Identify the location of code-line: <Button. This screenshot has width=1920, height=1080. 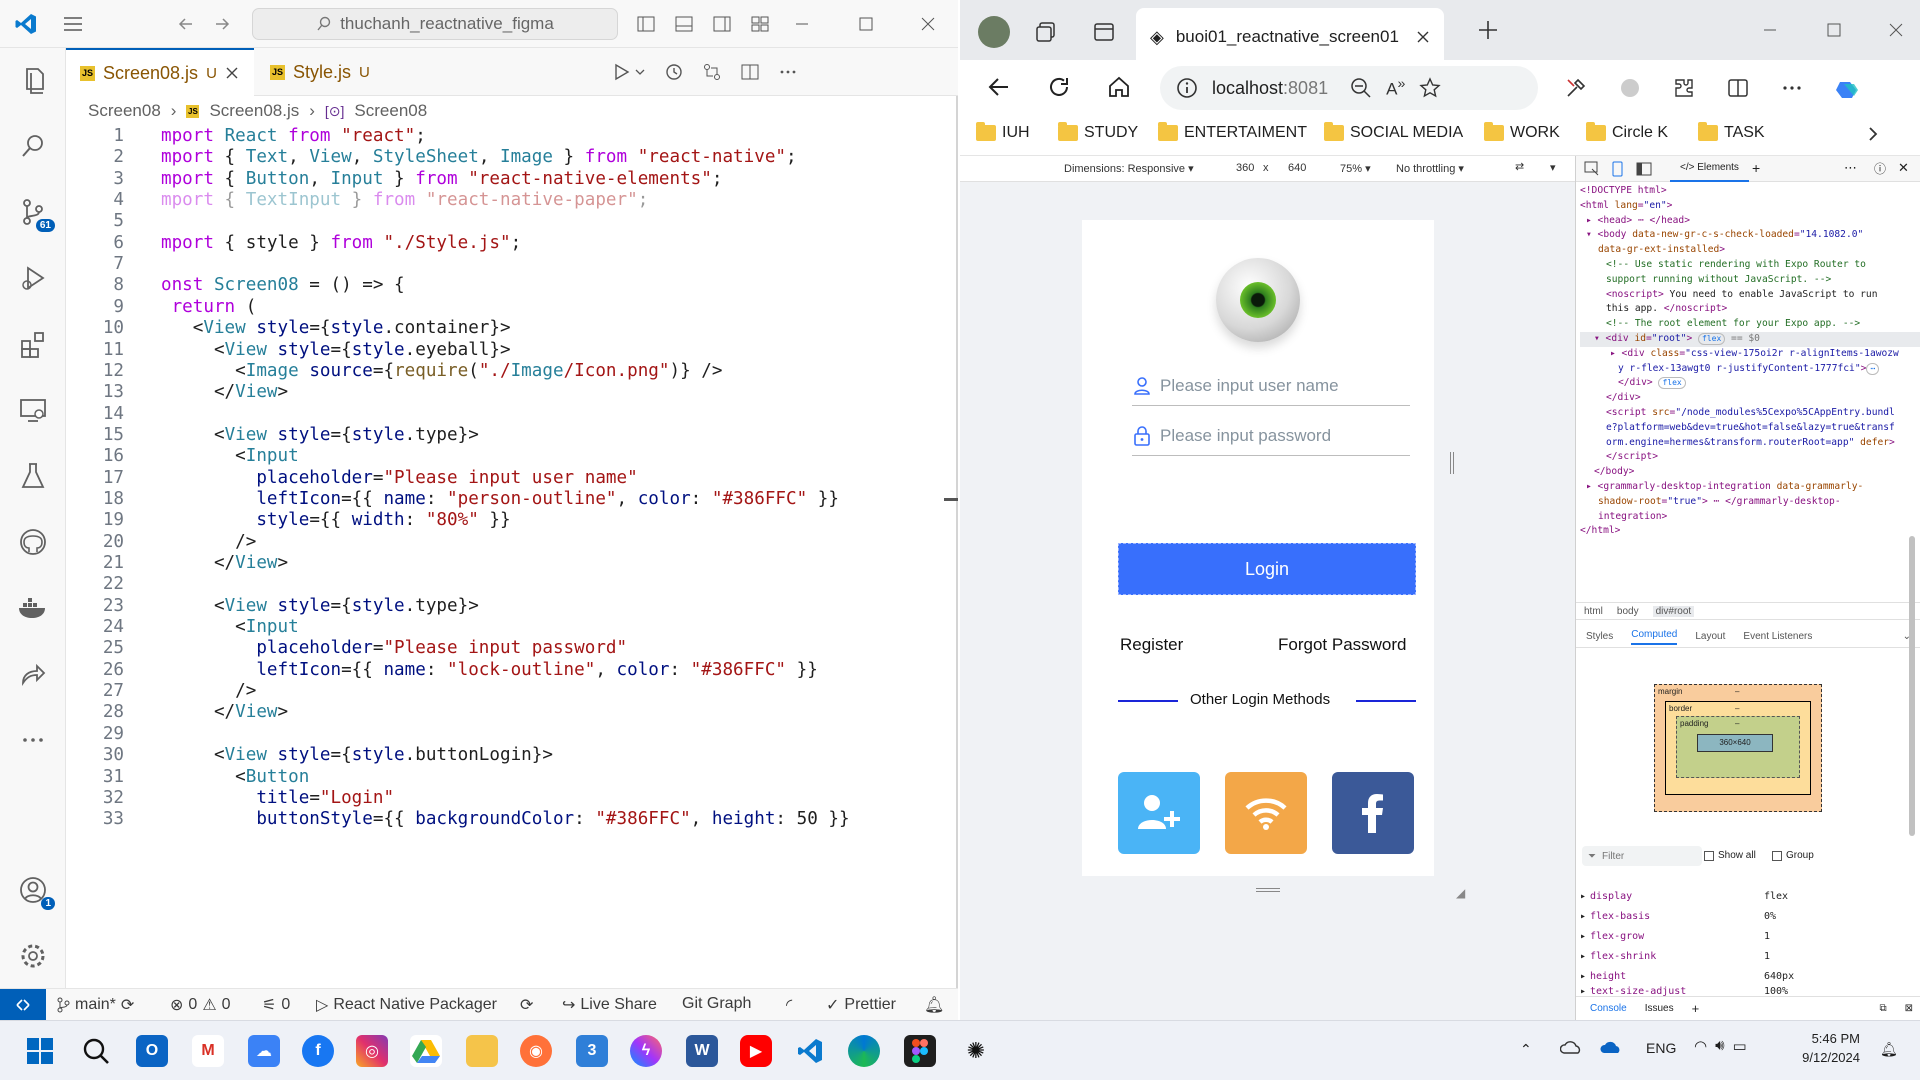
(235, 777).